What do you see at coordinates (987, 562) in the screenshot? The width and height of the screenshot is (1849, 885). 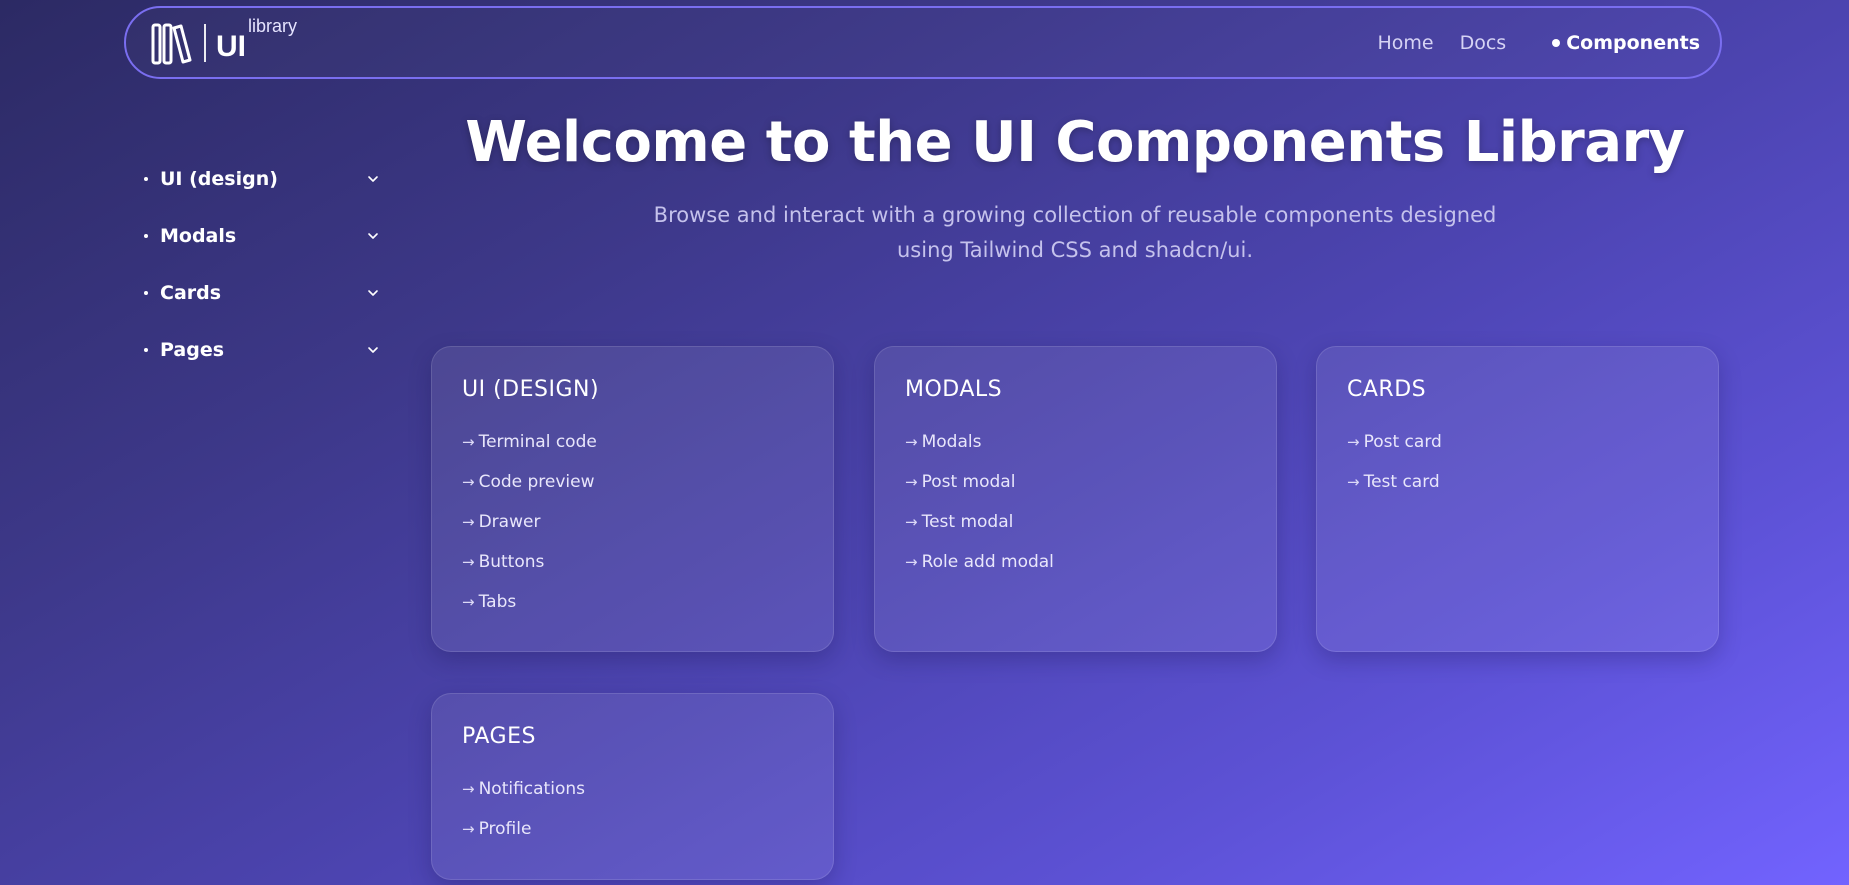 I see `card-link-label: Role add modal` at bounding box center [987, 562].